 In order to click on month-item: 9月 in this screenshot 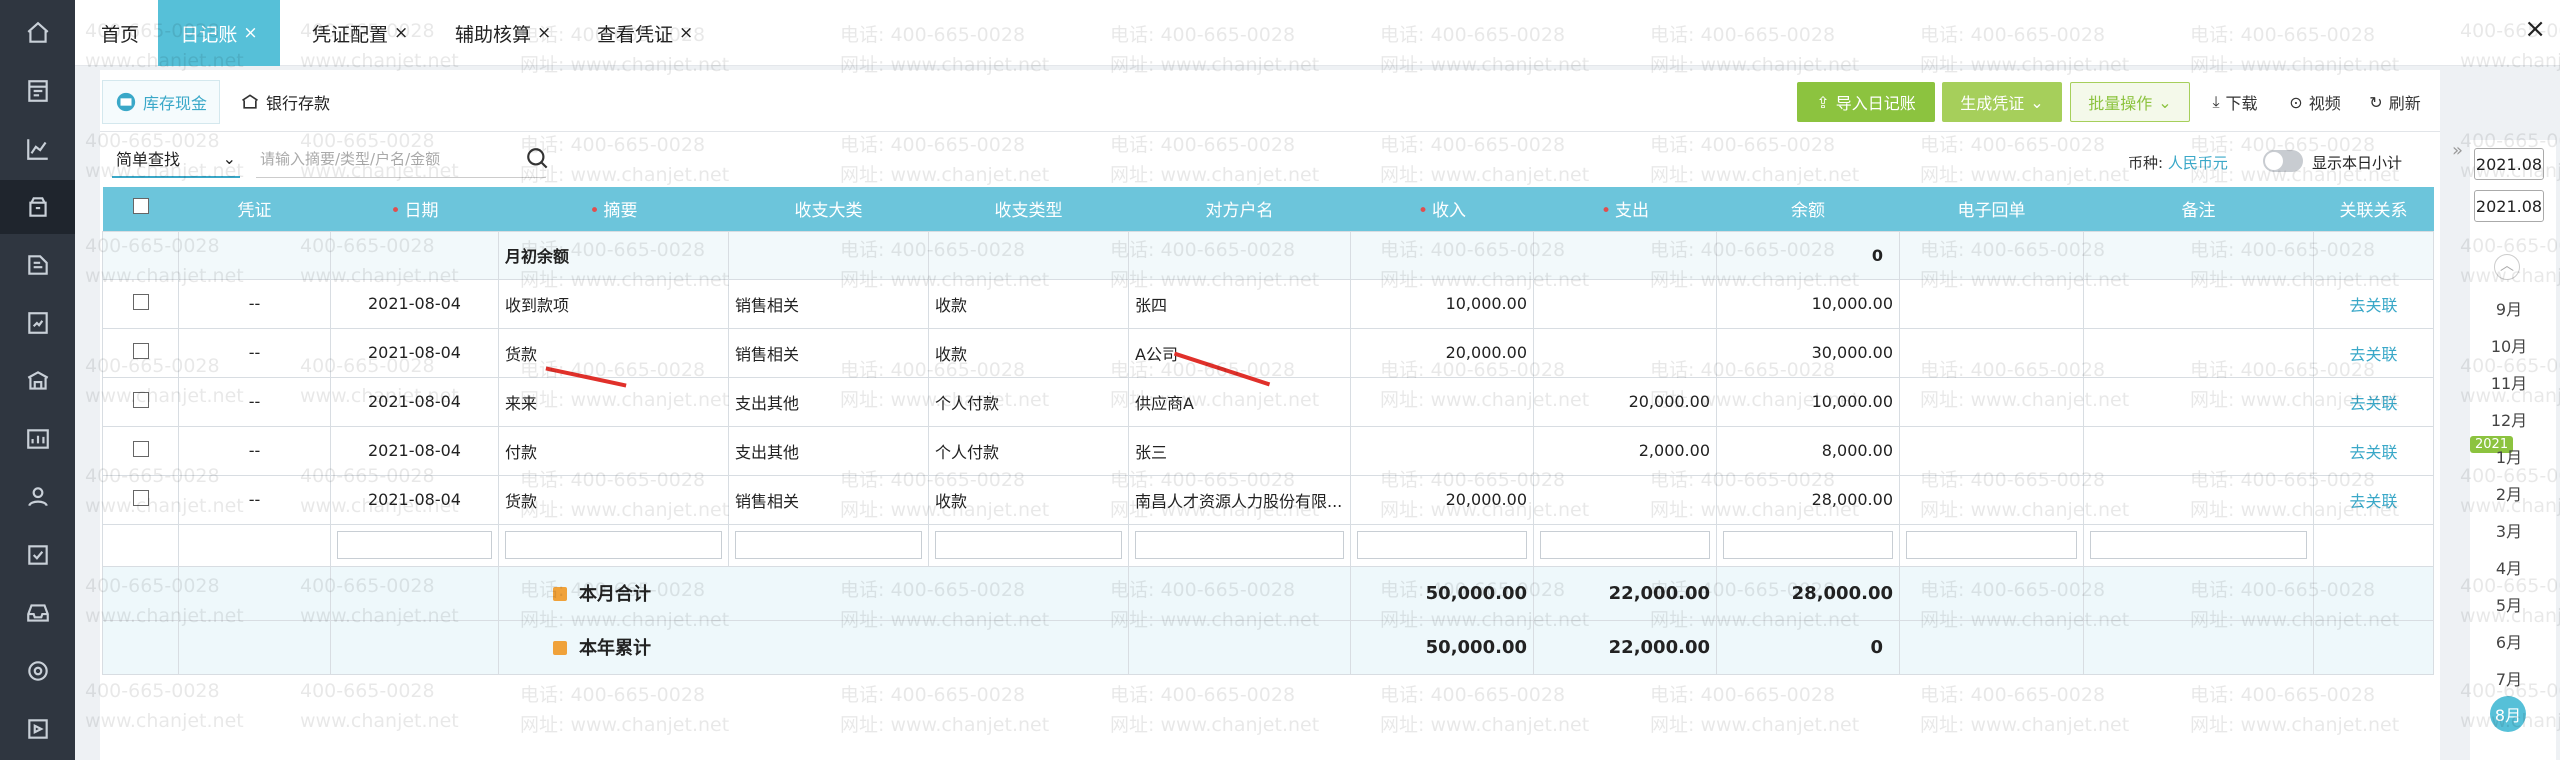, I will do `click(2509, 308)`.